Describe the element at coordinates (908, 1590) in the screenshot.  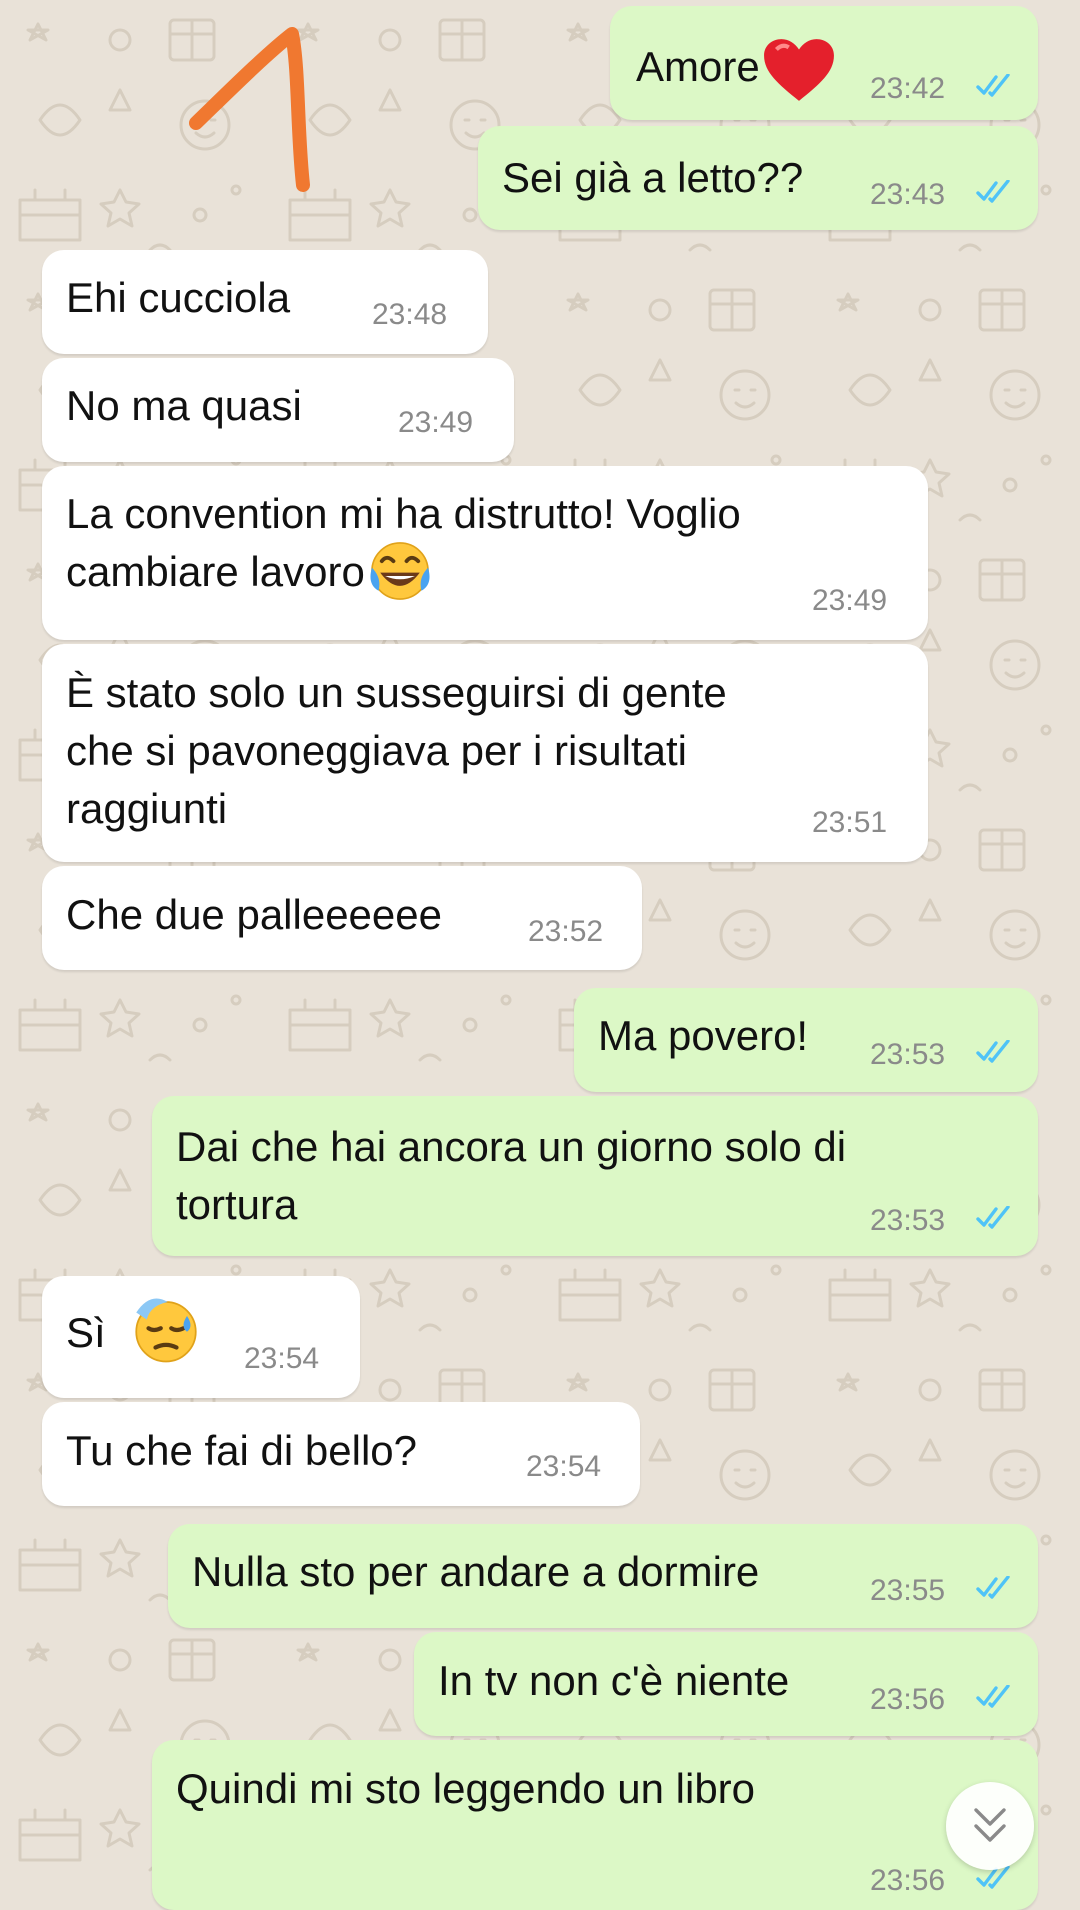
I see `message-timestamp: 23:55` at that location.